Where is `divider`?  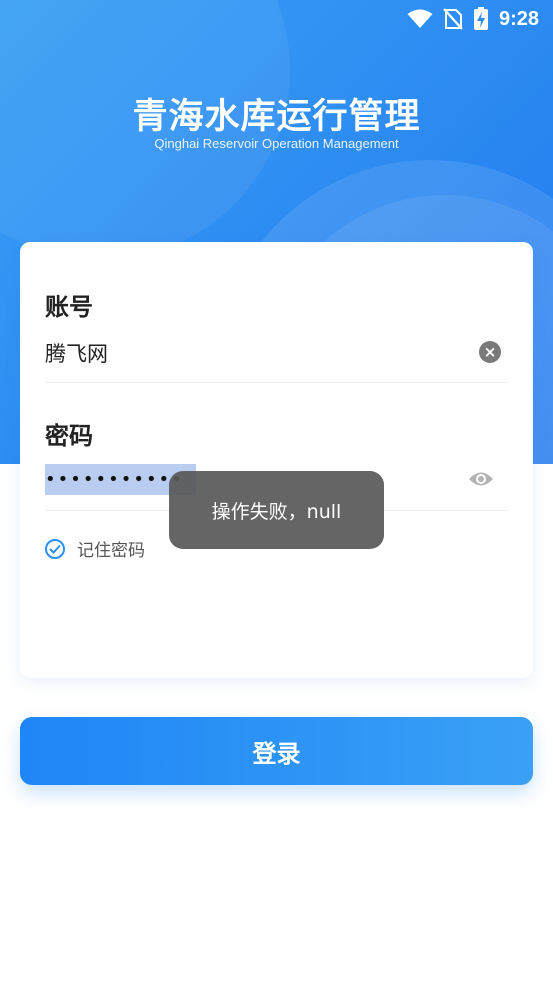 divider is located at coordinates (276, 382).